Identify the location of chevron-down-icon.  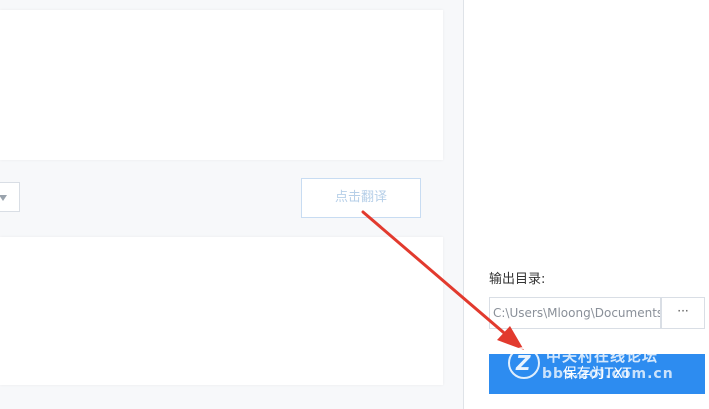
(3, 198).